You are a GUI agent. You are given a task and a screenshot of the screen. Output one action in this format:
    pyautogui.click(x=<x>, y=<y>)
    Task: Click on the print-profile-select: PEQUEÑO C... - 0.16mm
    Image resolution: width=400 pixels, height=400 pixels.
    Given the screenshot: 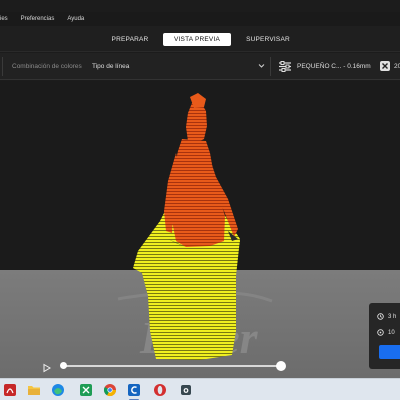 What is the action you would take?
    pyautogui.click(x=334, y=66)
    